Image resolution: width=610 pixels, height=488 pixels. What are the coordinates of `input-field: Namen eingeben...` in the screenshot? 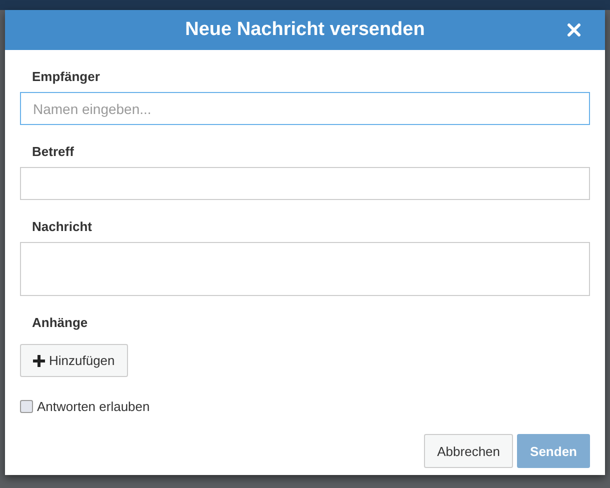 It's located at (305, 108).